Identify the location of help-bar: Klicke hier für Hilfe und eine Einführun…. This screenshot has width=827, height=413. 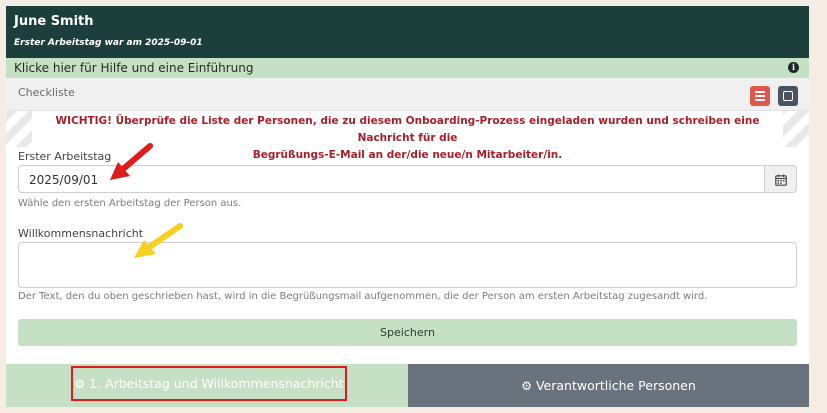
(407, 68).